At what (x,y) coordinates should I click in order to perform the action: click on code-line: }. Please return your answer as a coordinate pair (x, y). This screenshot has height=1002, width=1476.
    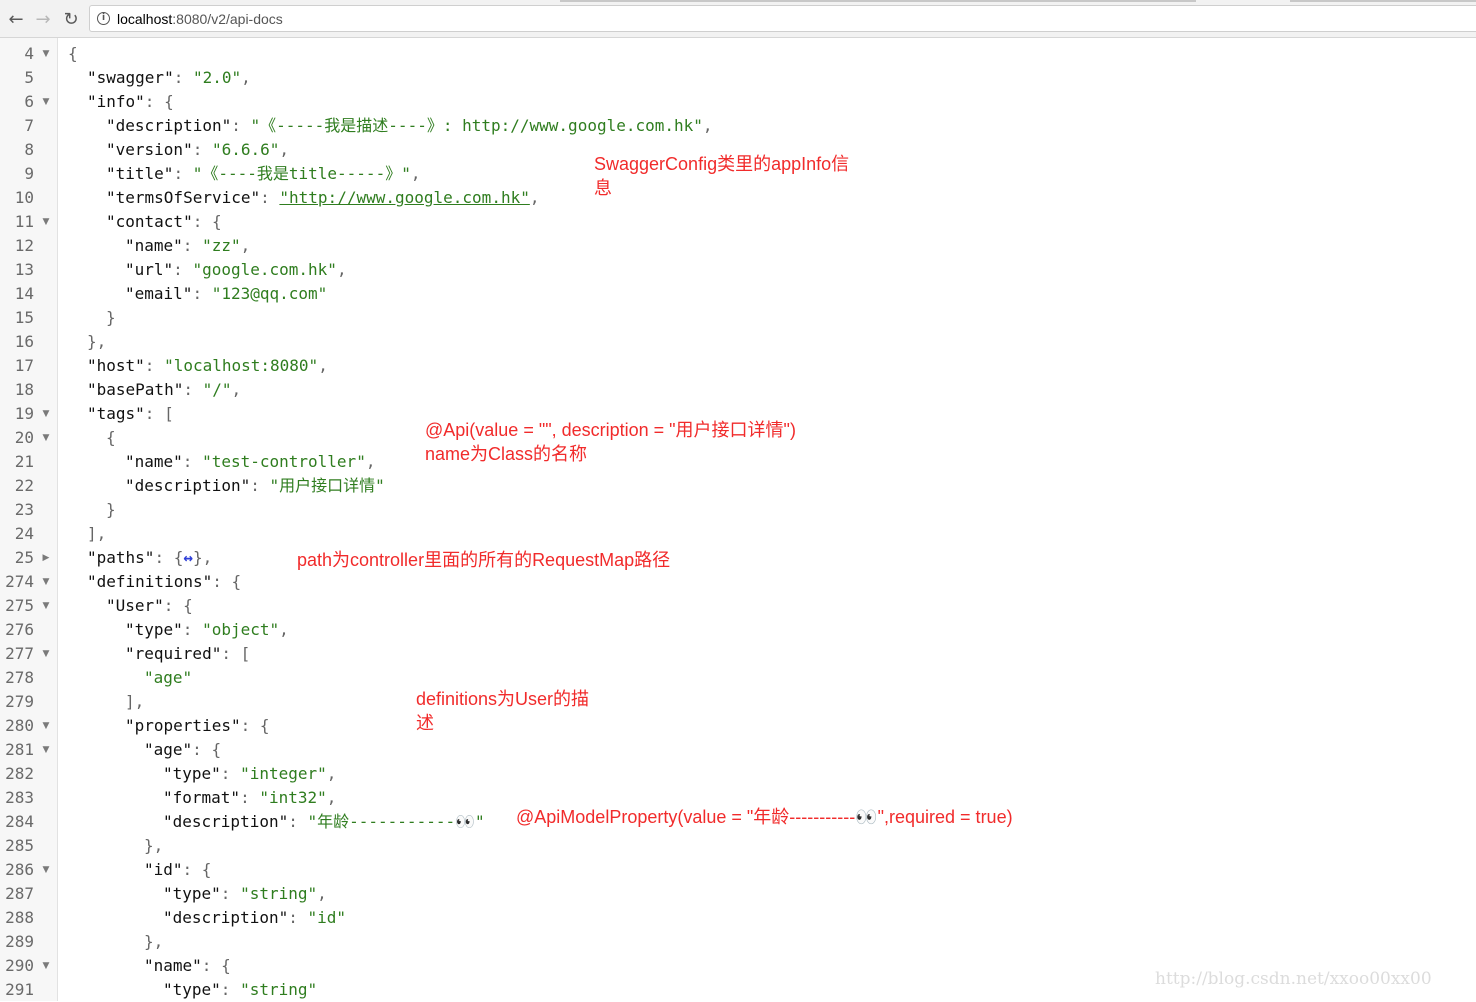
    Looking at the image, I should click on (111, 510).